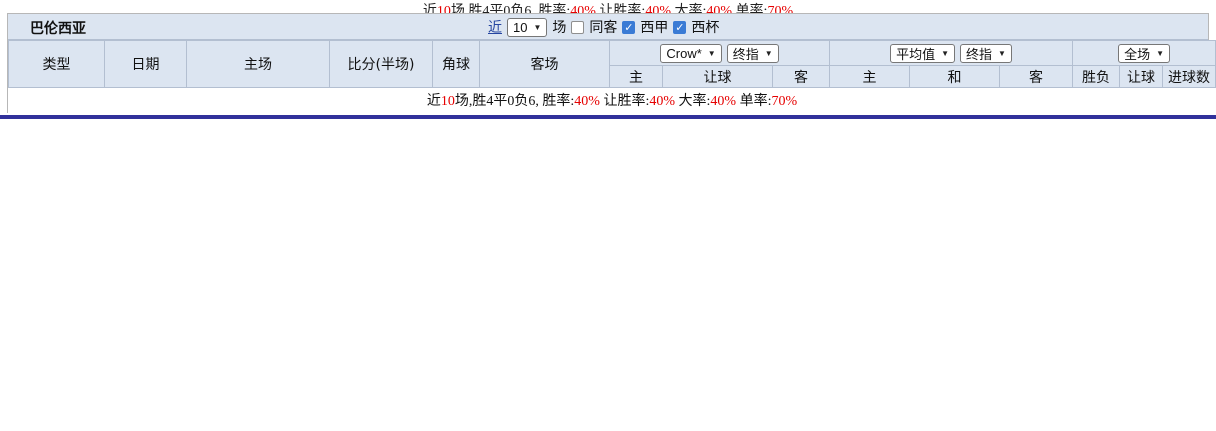 This screenshot has height=431, width=1216. I want to click on copa-checkbox: ✓, so click(680, 27).